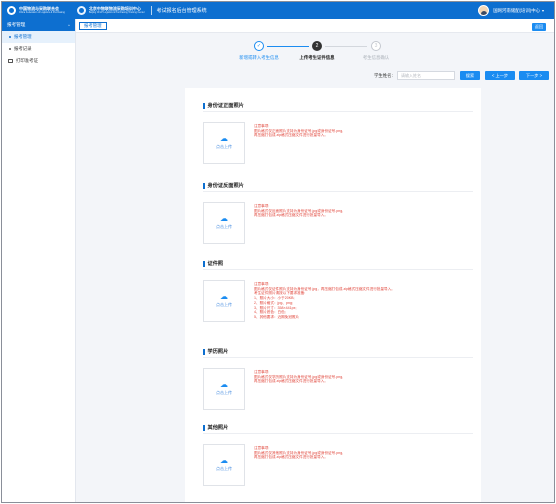  What do you see at coordinates (38, 49) in the screenshot?
I see `sidebar-item-exam-records: 报考记录` at bounding box center [38, 49].